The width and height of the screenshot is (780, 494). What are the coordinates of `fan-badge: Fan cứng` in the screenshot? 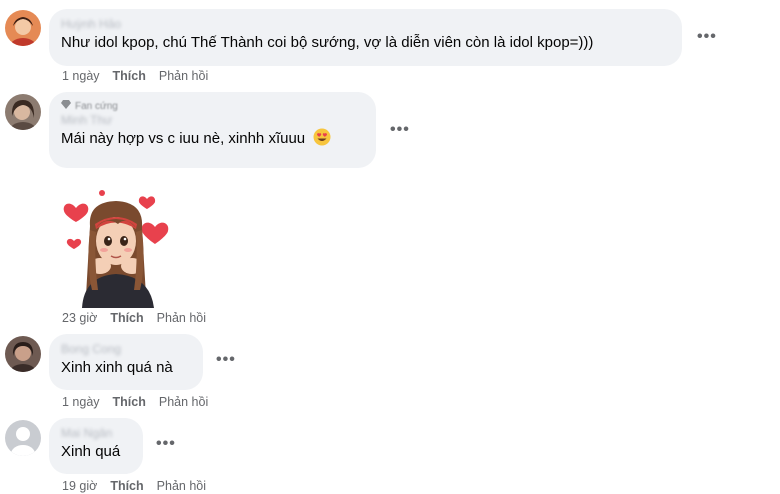 It's located at (212, 106).